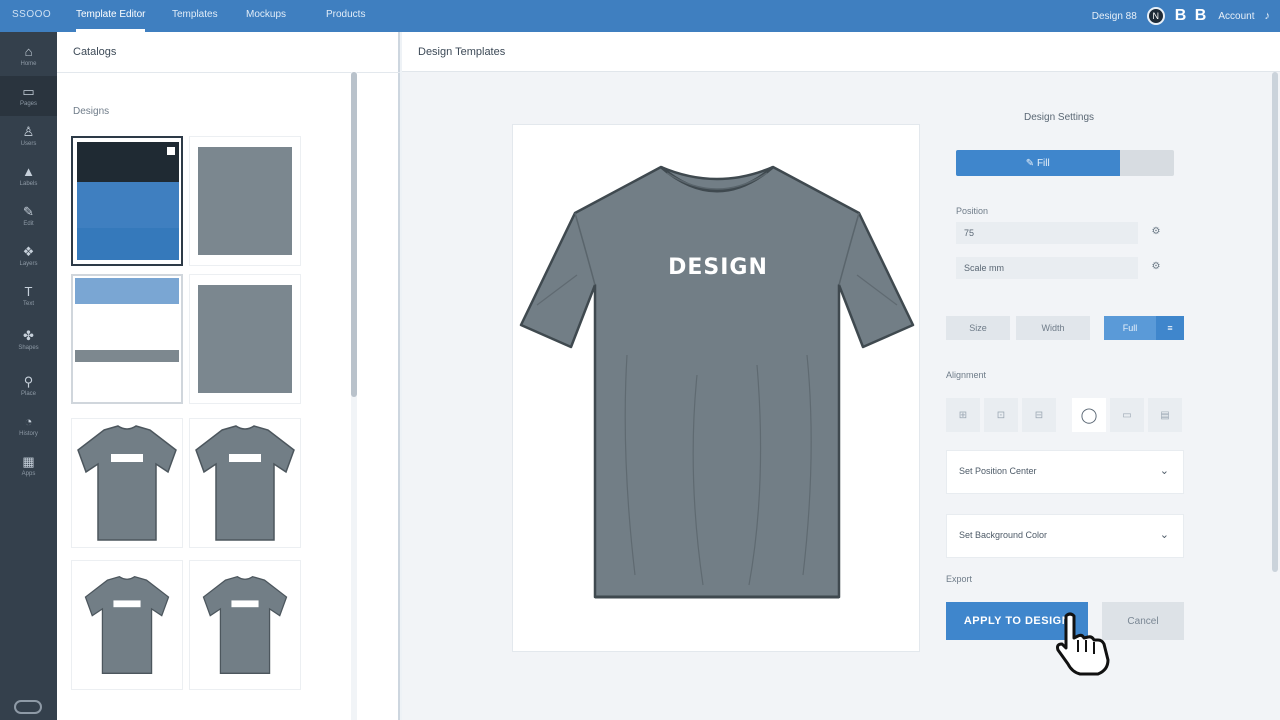  Describe the element at coordinates (1268, 16) in the screenshot. I see `bell-icon: ♪` at that location.